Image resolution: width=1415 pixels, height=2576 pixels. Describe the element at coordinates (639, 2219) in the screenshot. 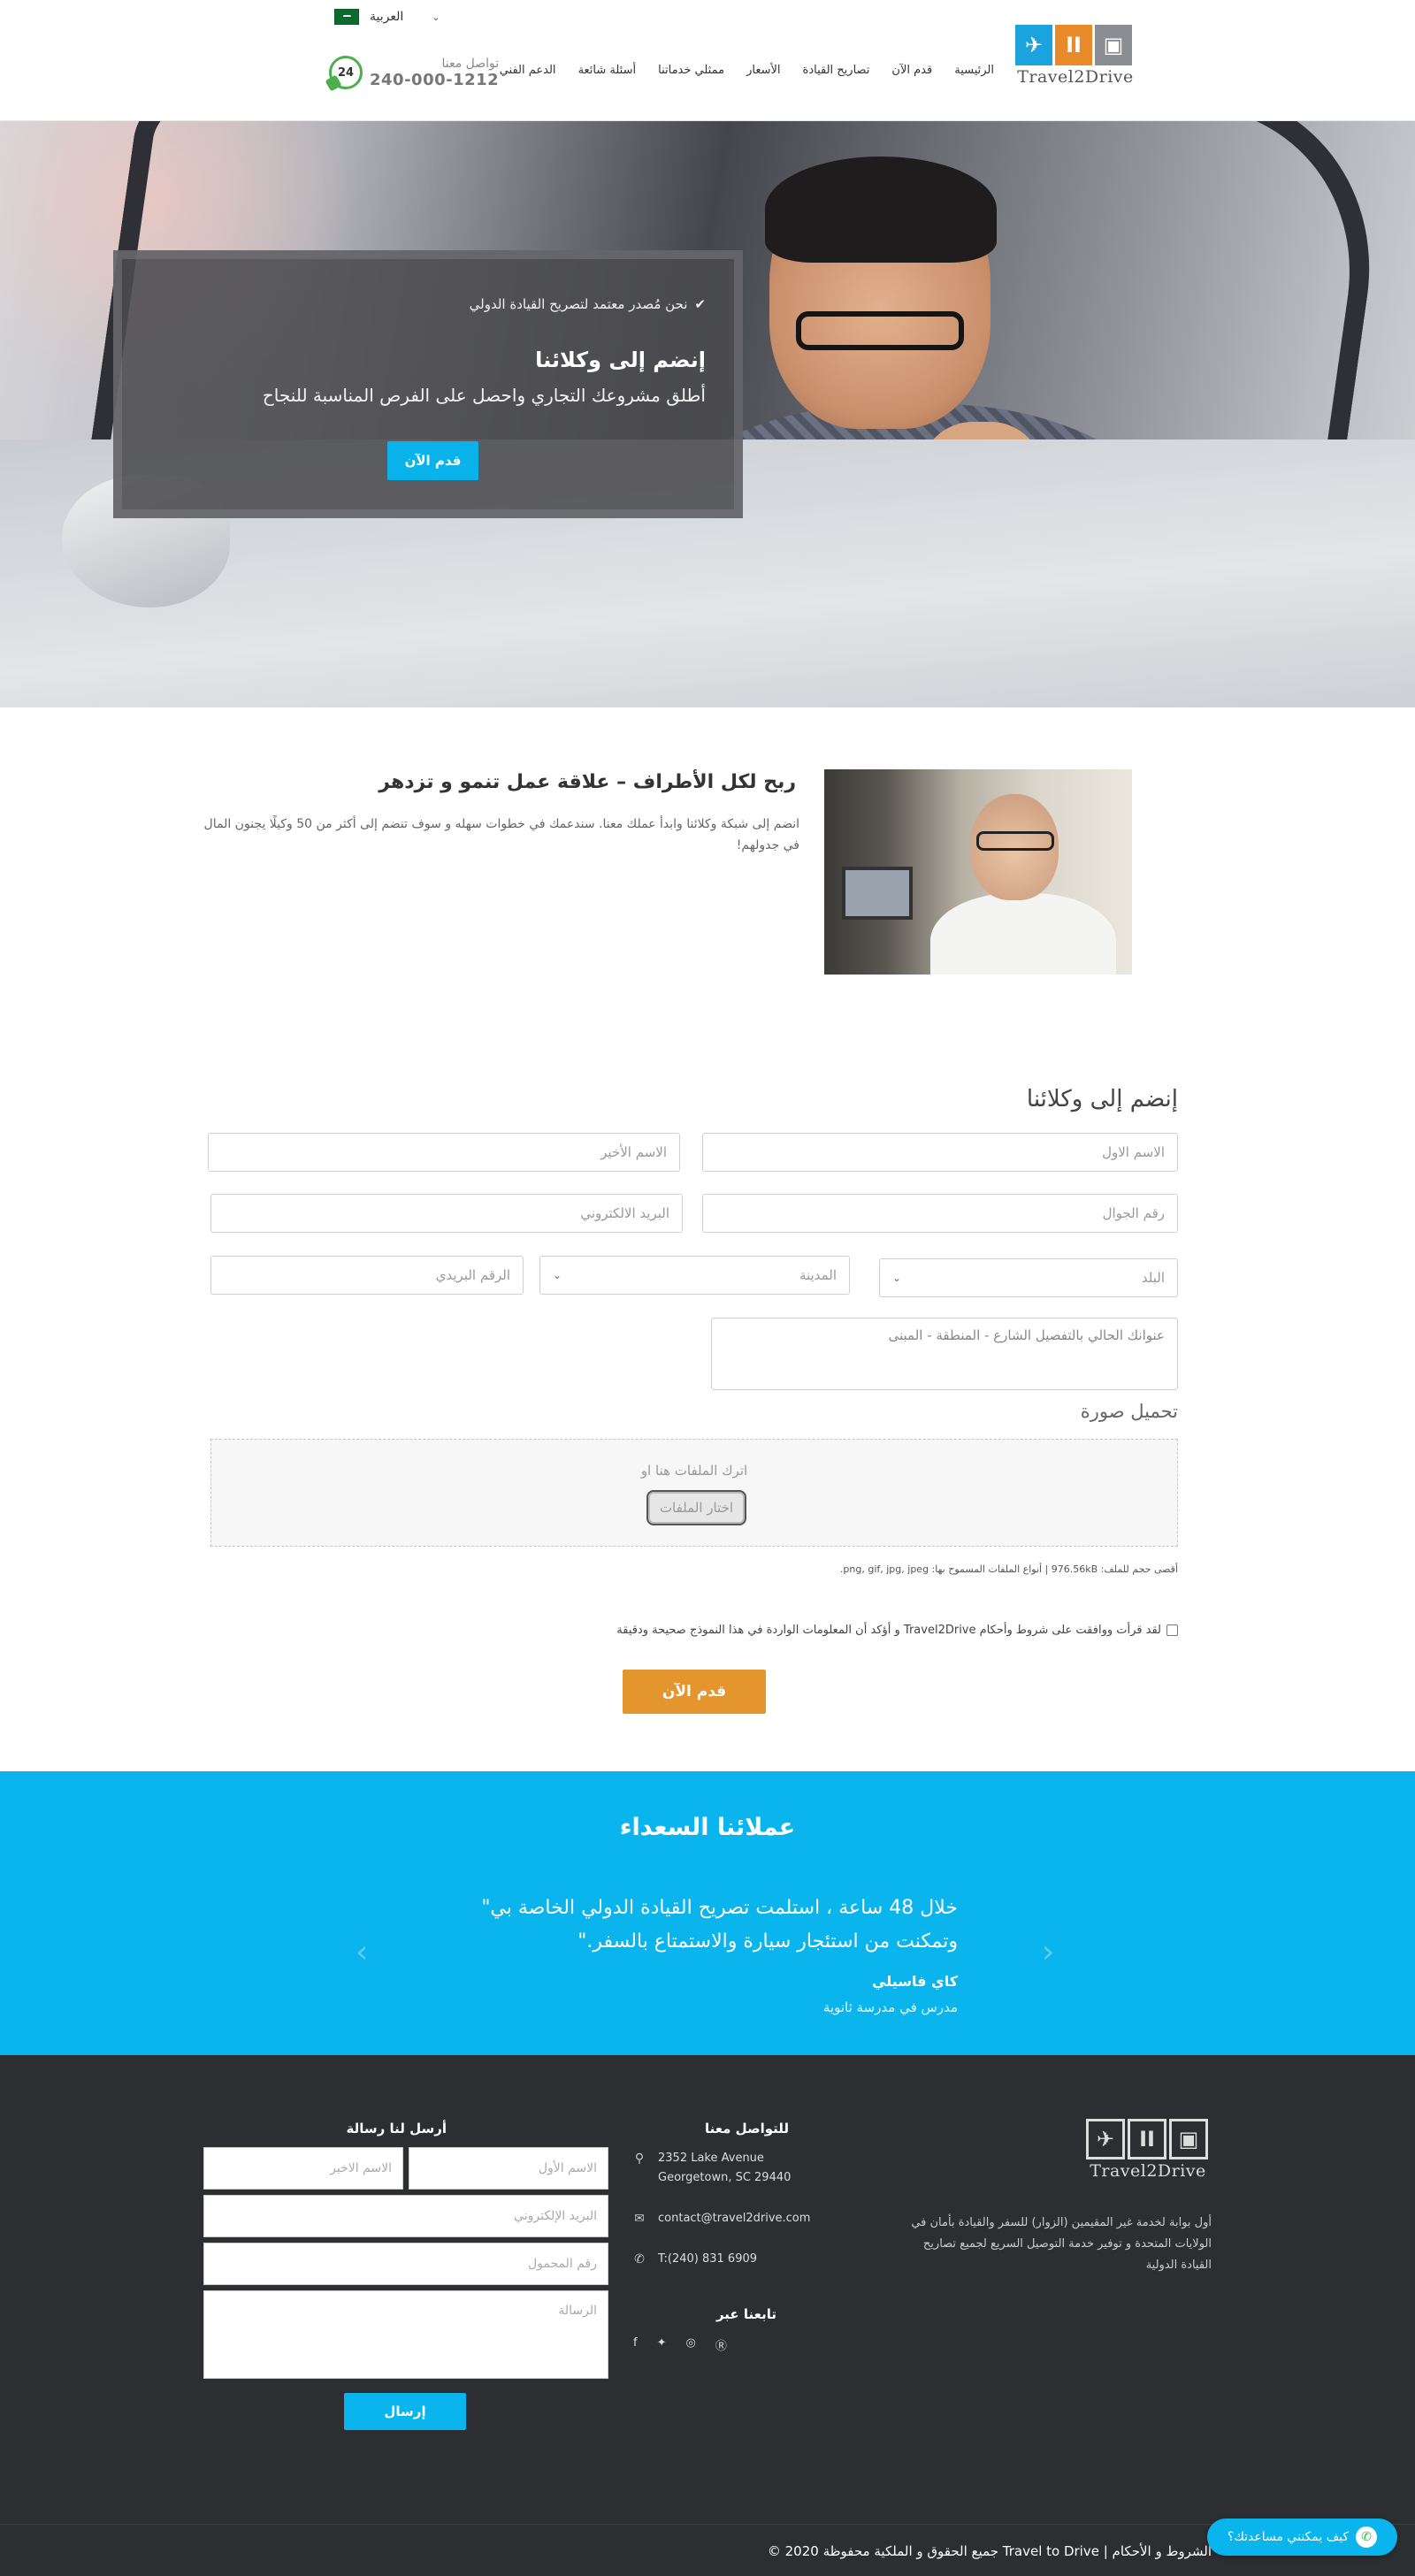

I see `envelope-icon: ✉` at that location.